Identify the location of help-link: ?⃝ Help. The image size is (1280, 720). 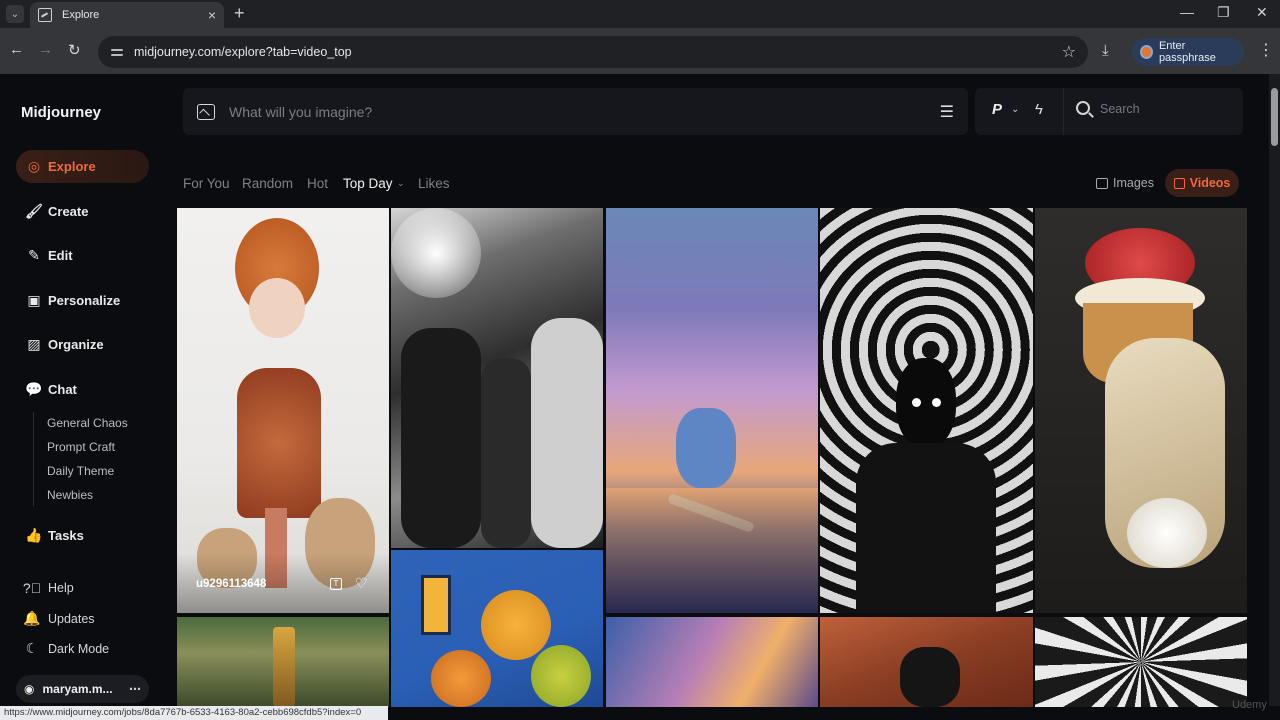
(48, 588).